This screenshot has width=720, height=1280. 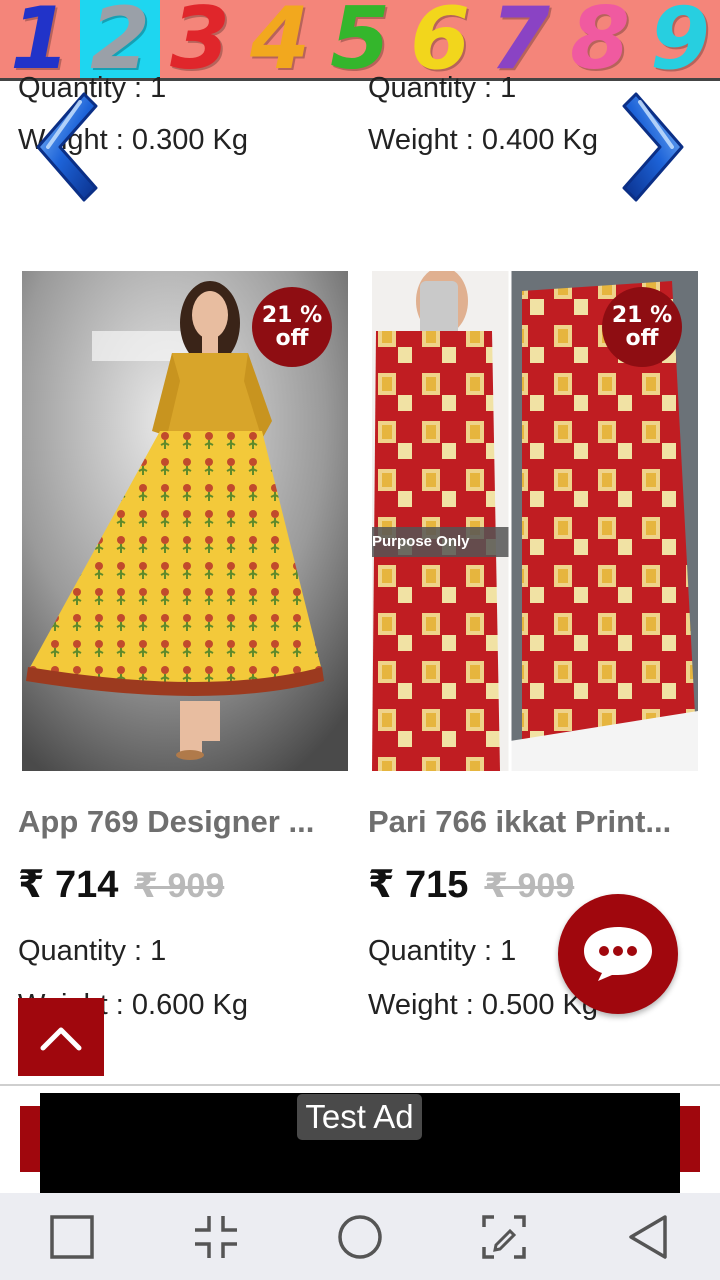 I want to click on banner-digit-3: 3, so click(x=200, y=39).